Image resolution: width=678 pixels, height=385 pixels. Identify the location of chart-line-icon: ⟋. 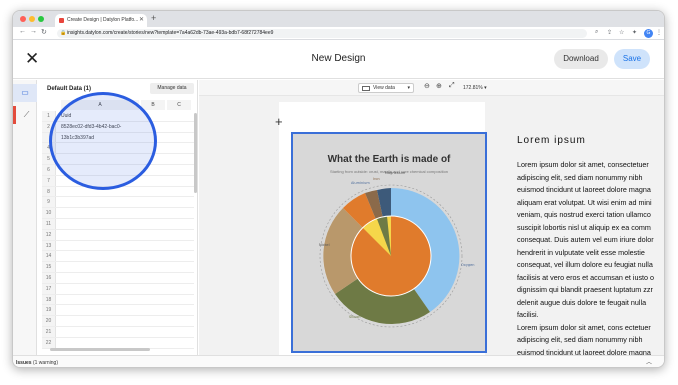
(25, 115).